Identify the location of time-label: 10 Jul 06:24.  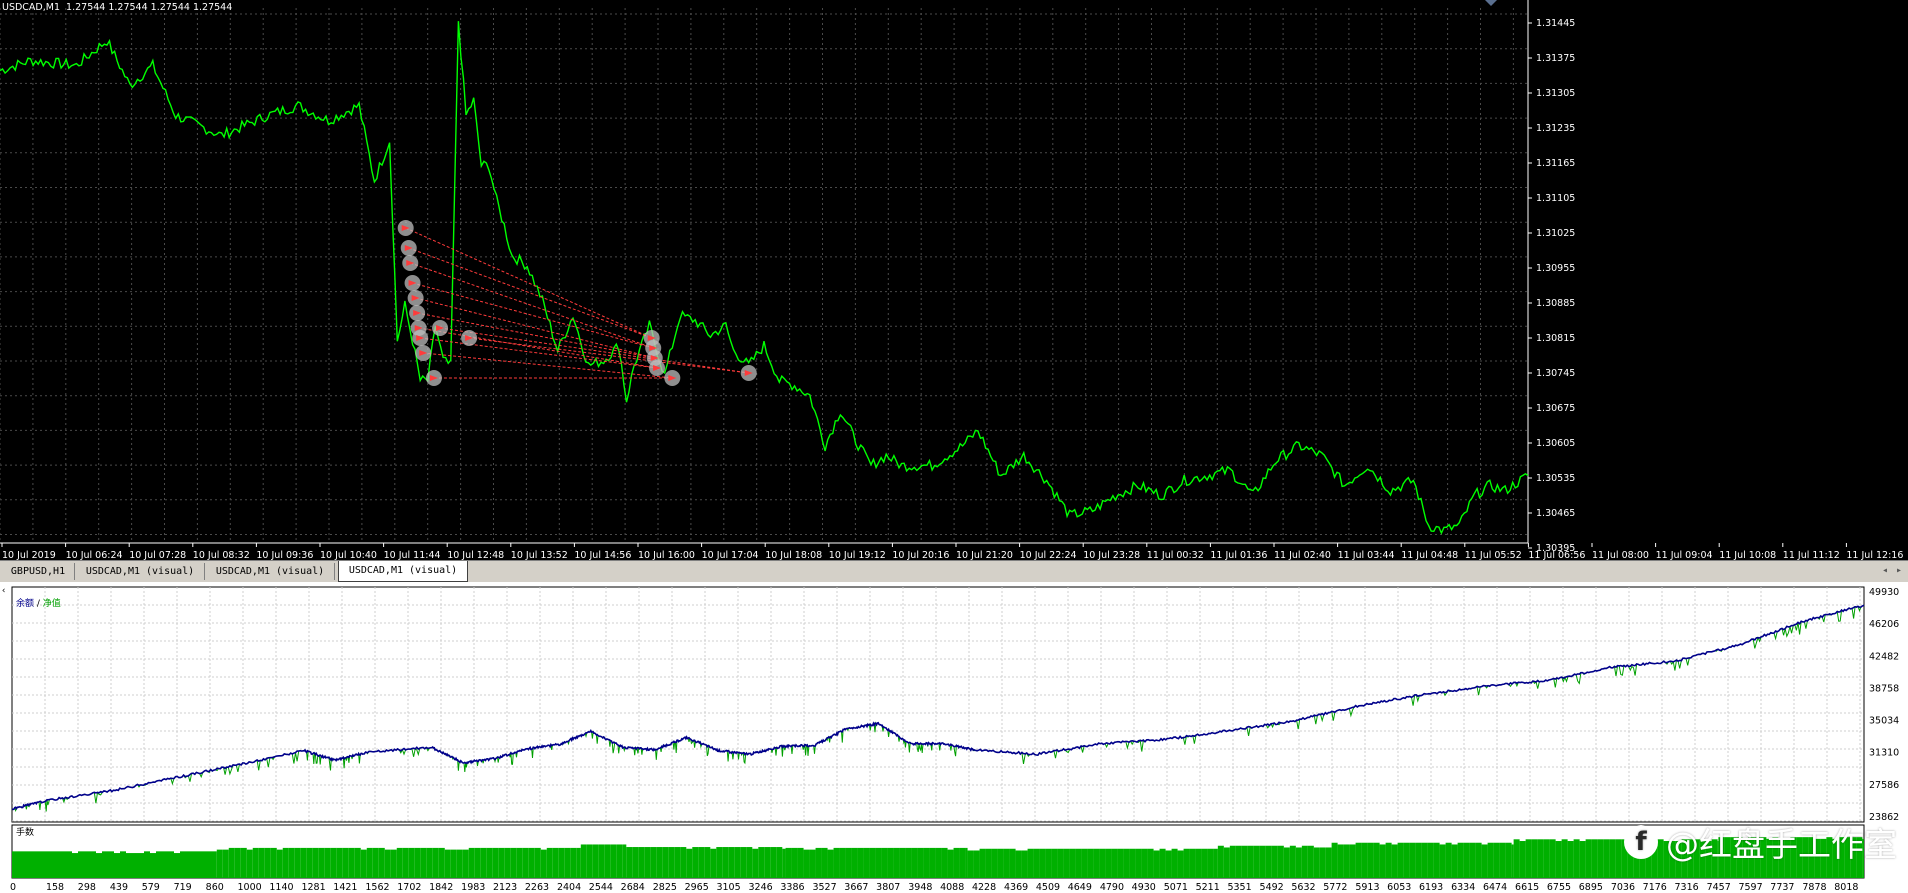
(94, 555).